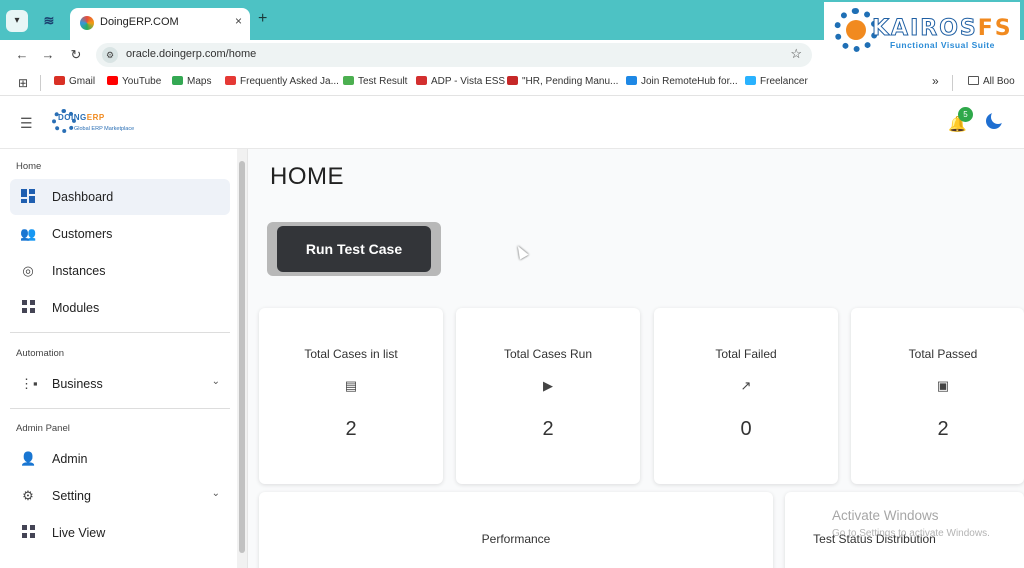 The height and width of the screenshot is (568, 1024). What do you see at coordinates (26, 123) in the screenshot?
I see `menu-toggle-icon: ☰` at bounding box center [26, 123].